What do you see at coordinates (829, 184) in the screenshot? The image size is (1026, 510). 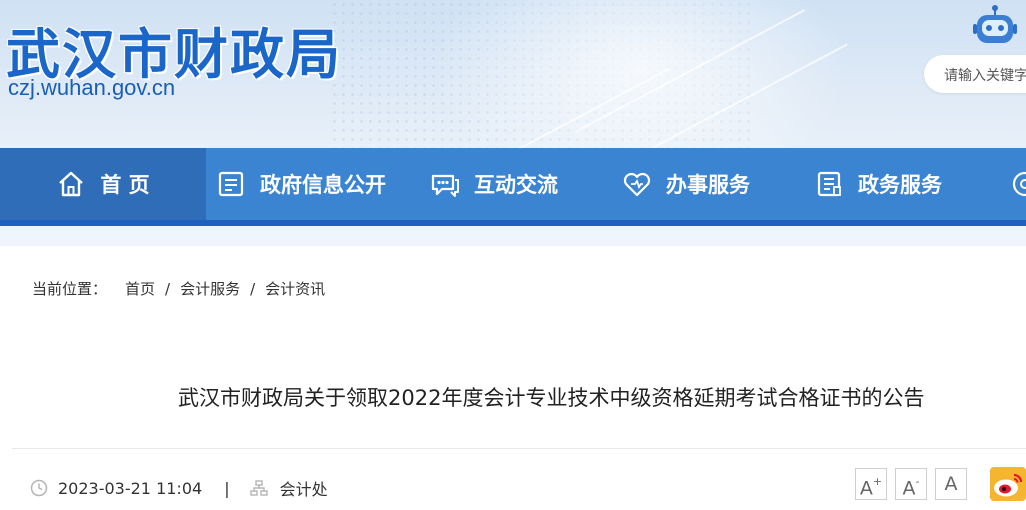 I see `list-icon` at bounding box center [829, 184].